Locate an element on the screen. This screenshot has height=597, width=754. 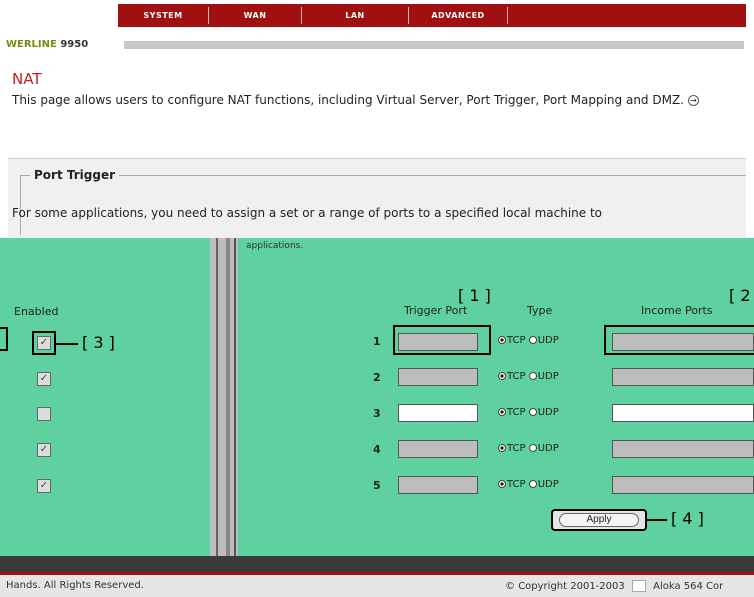
callout-4-line is located at coordinates (657, 520).